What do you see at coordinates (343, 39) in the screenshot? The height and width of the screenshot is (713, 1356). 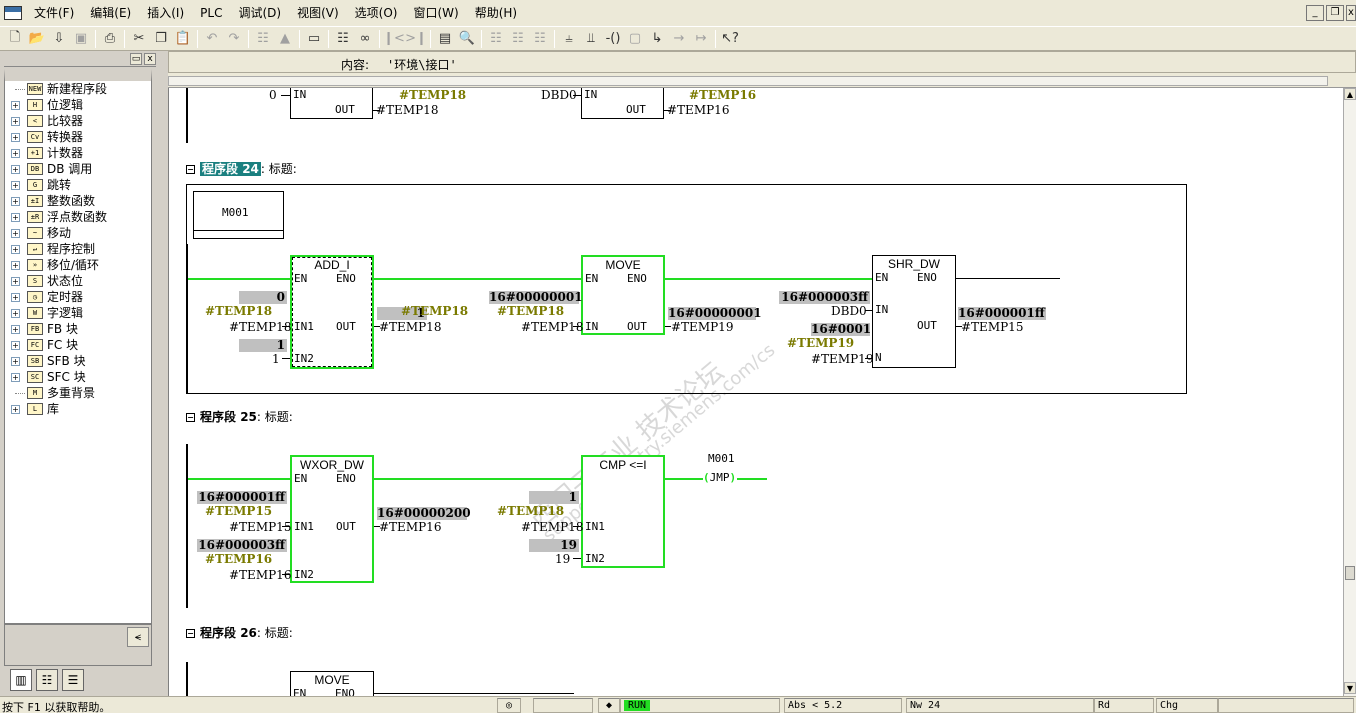 I see `monitor-icon: ☷` at bounding box center [343, 39].